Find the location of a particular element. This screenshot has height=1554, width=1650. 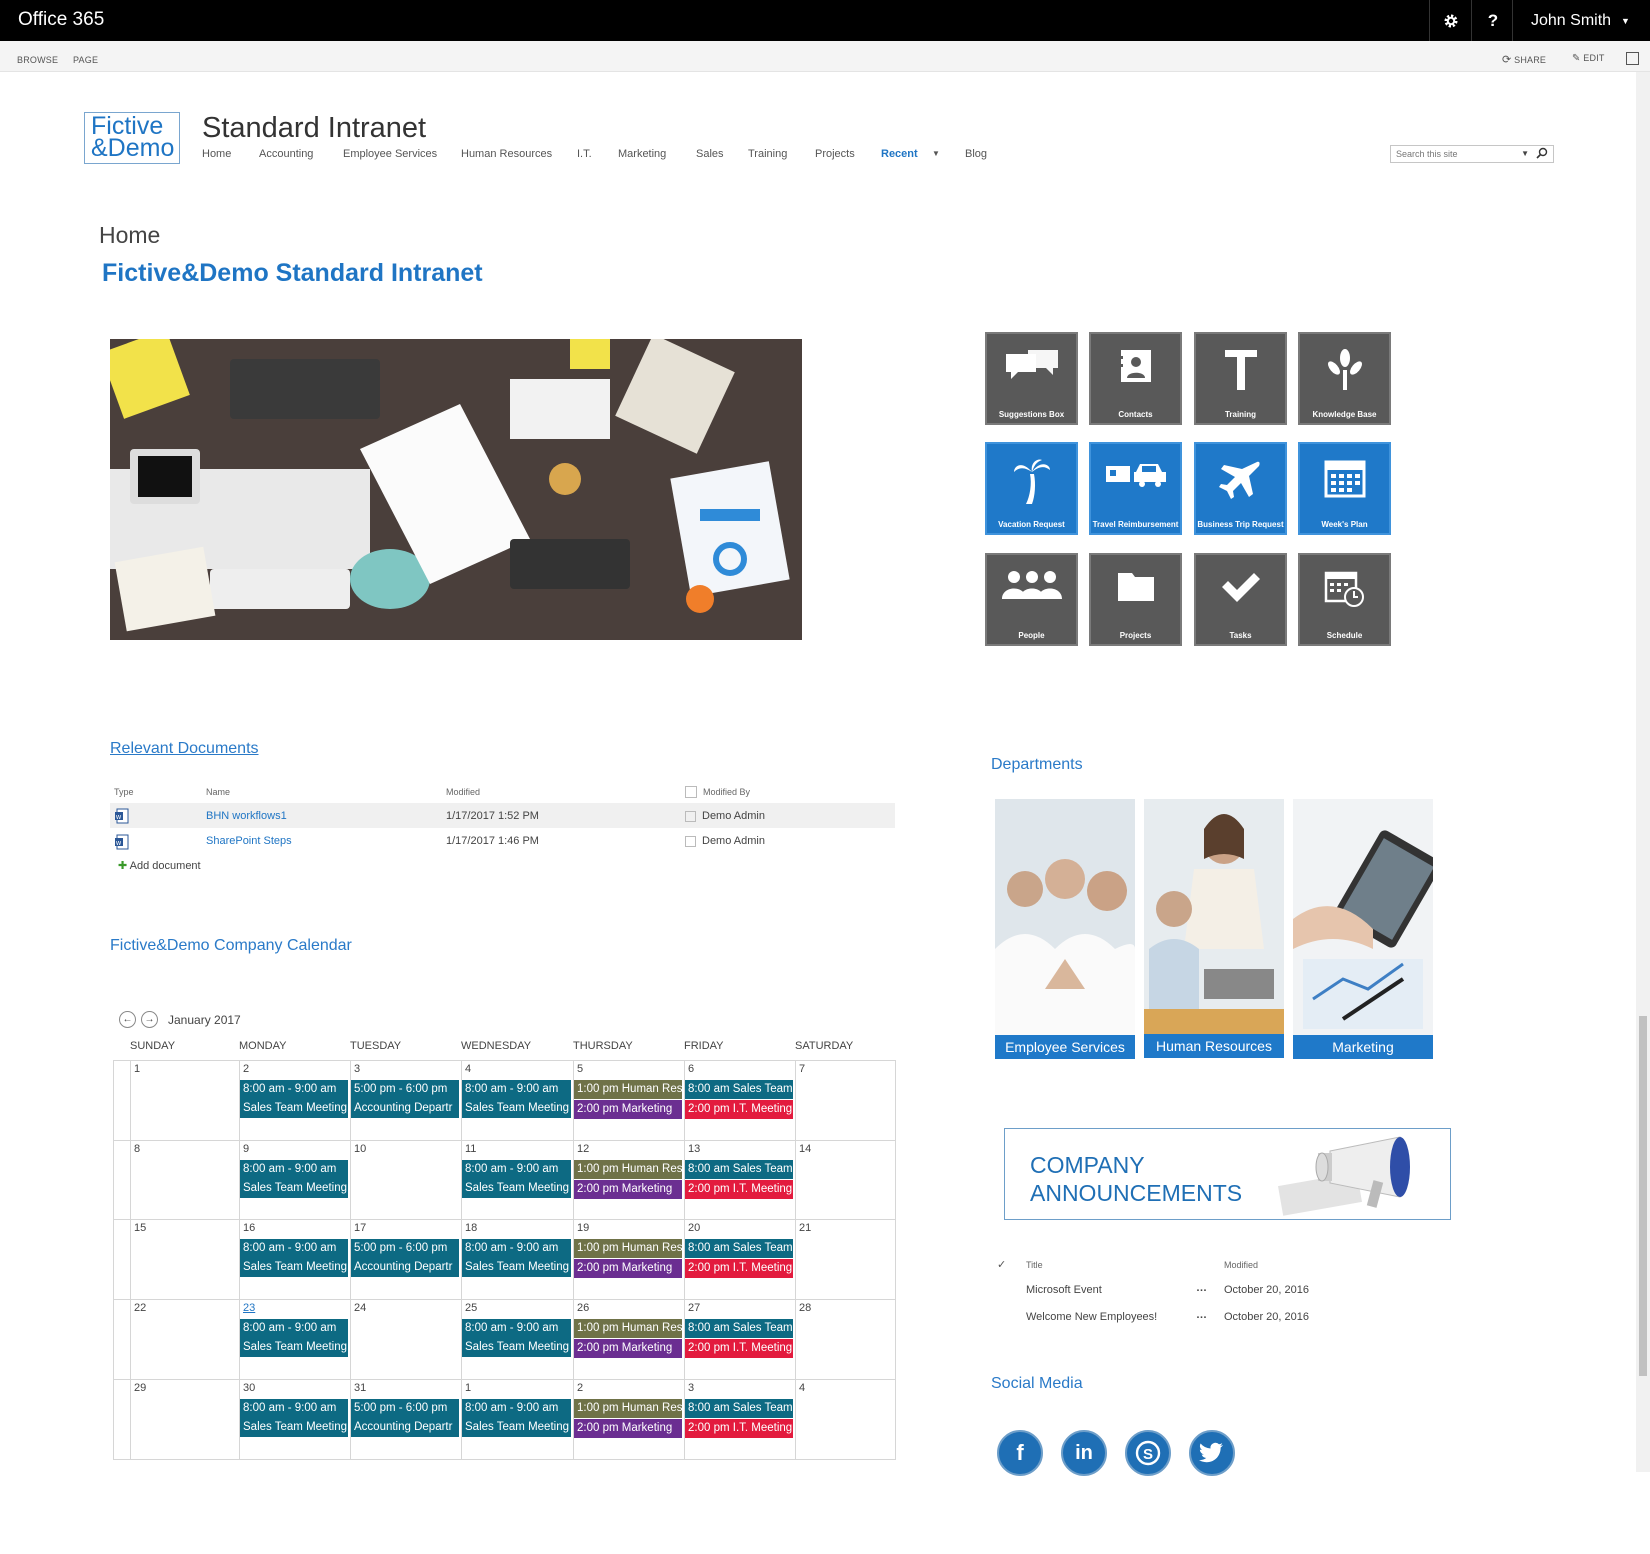

calendar-day-number: 14 is located at coordinates (805, 1149).